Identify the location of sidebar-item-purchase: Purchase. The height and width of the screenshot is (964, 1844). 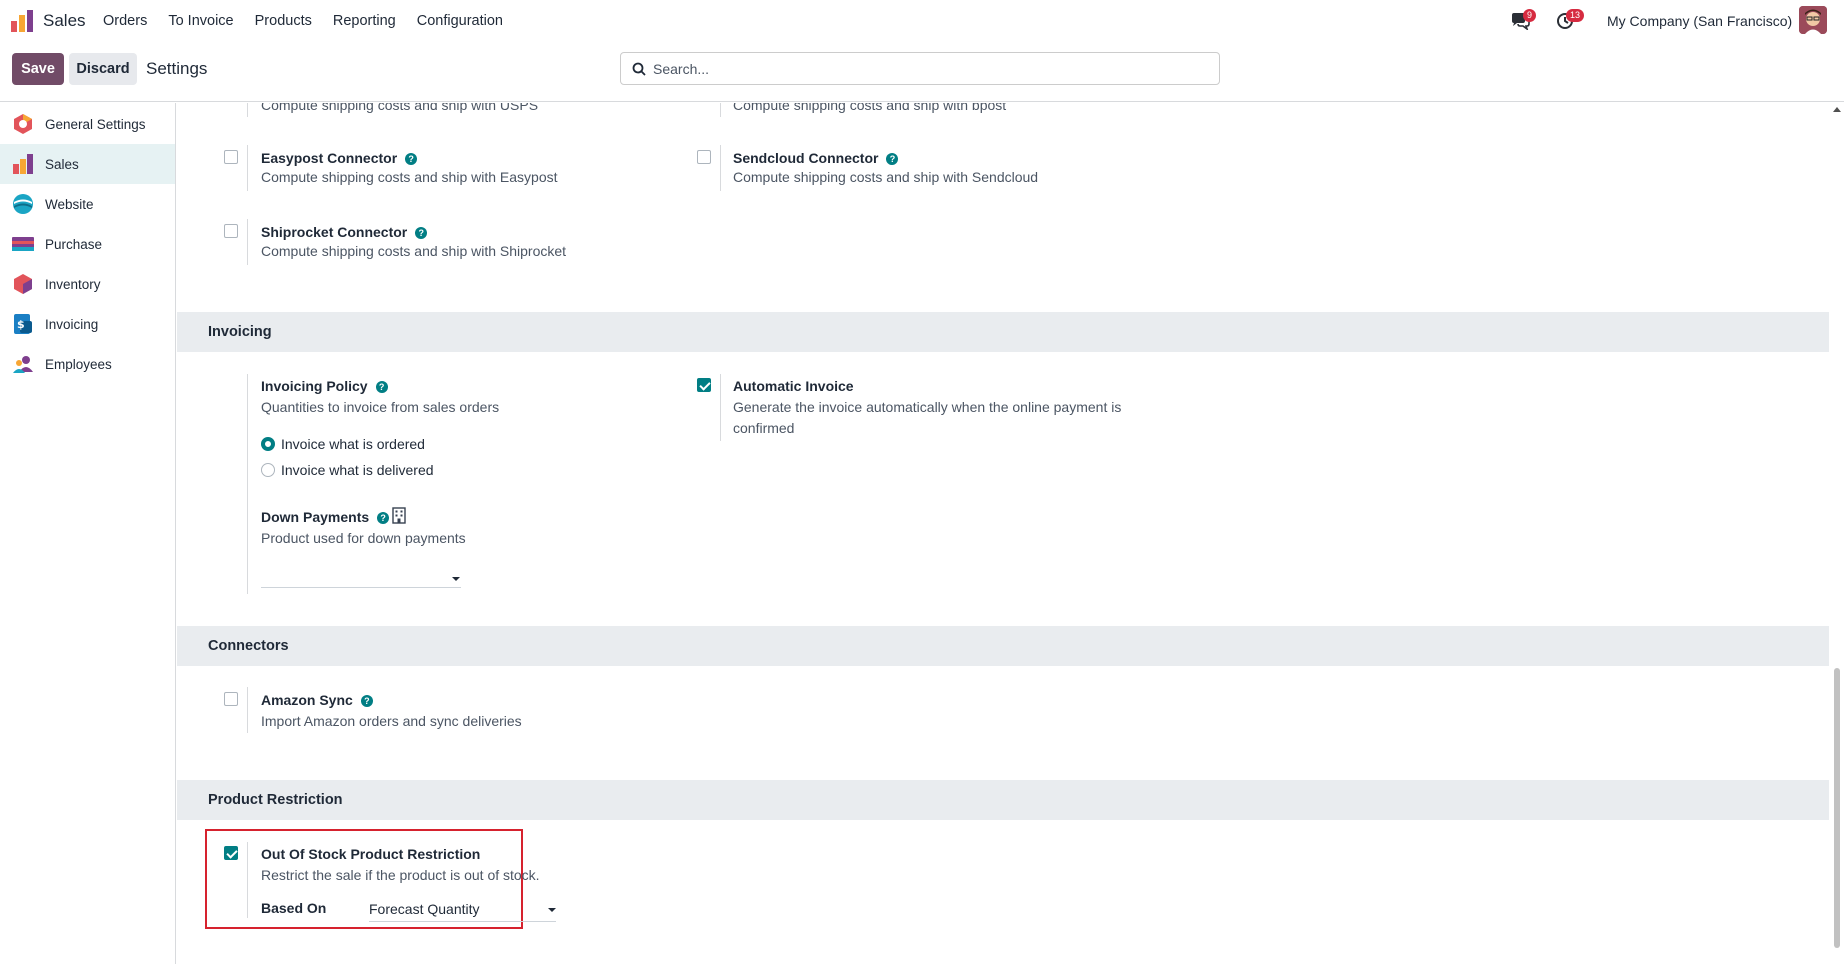
(87, 244).